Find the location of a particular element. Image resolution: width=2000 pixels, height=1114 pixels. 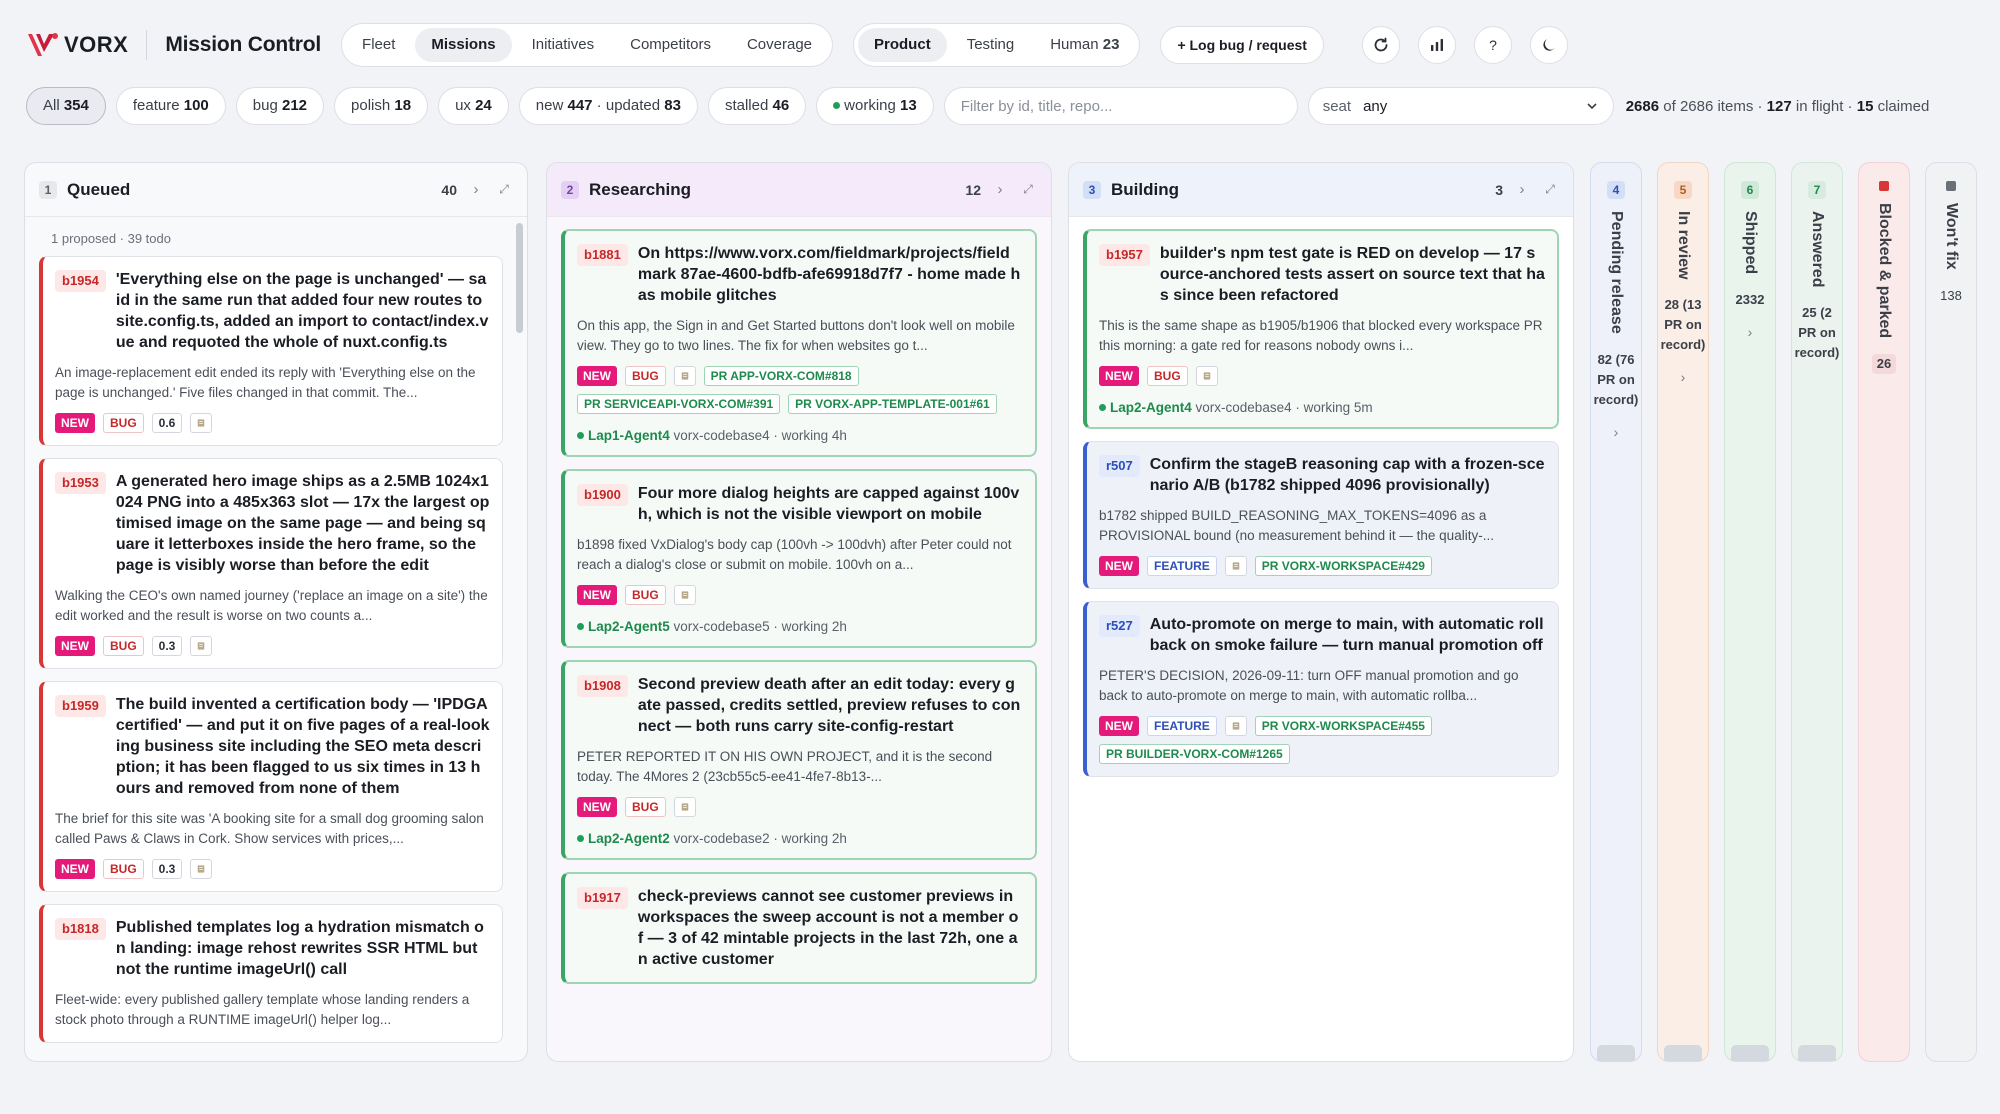

tab-missions: Missions is located at coordinates (463, 45).